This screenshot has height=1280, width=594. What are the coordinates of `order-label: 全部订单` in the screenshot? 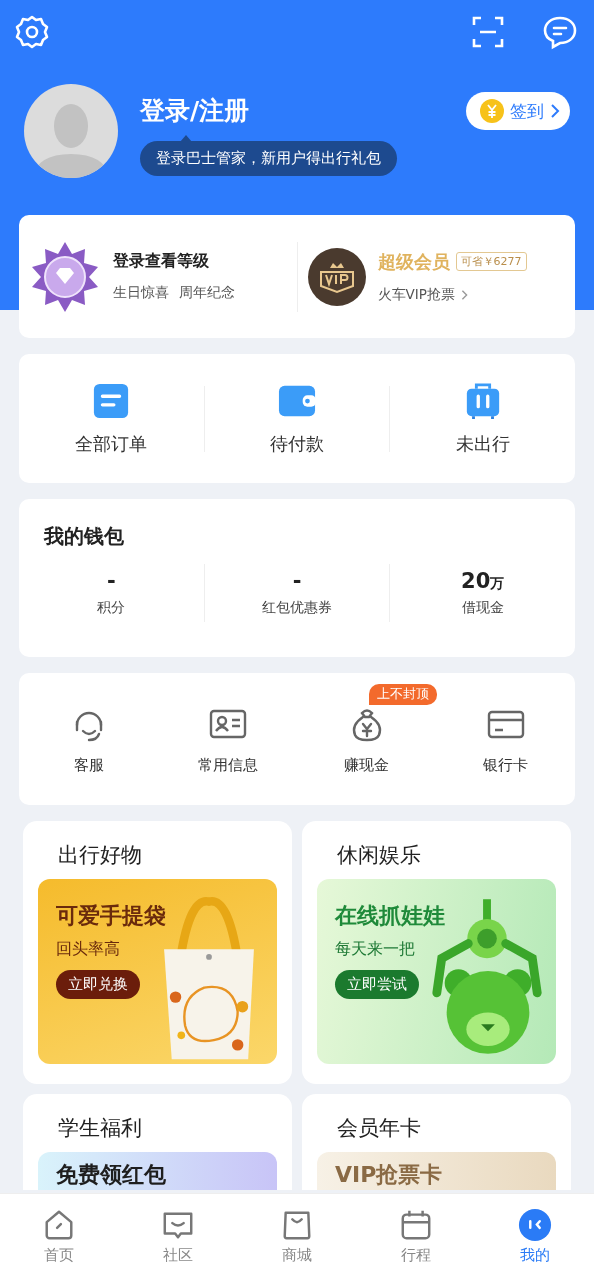 It's located at (111, 443).